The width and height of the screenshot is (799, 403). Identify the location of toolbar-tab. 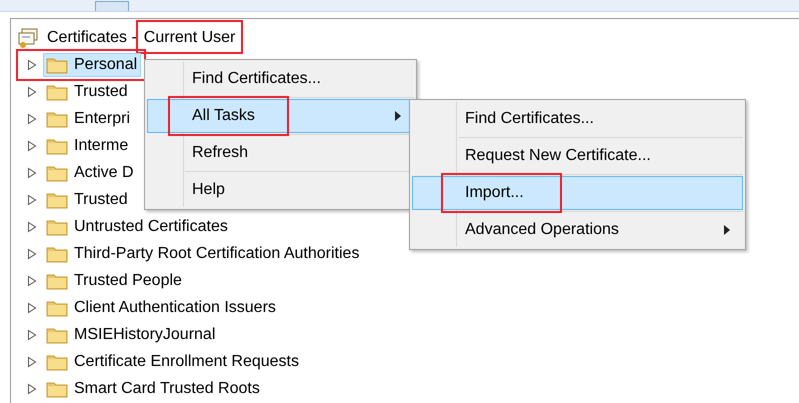
(112, 6).